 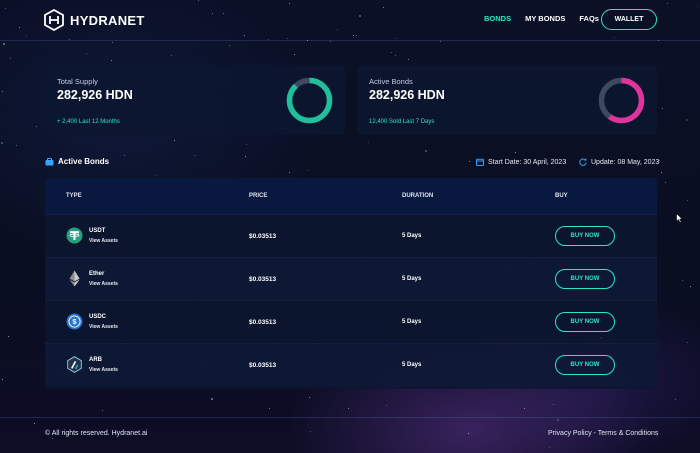 What do you see at coordinates (497, 18) in the screenshot?
I see `nav-bonds: BONDS` at bounding box center [497, 18].